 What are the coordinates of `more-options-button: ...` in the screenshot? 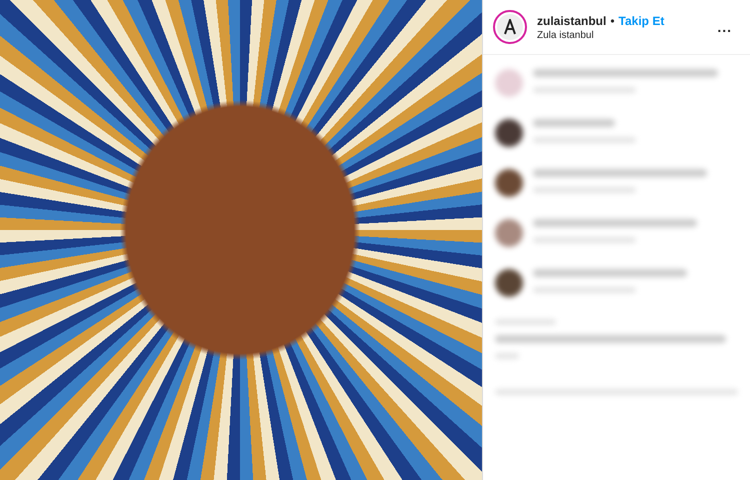 It's located at (724, 27).